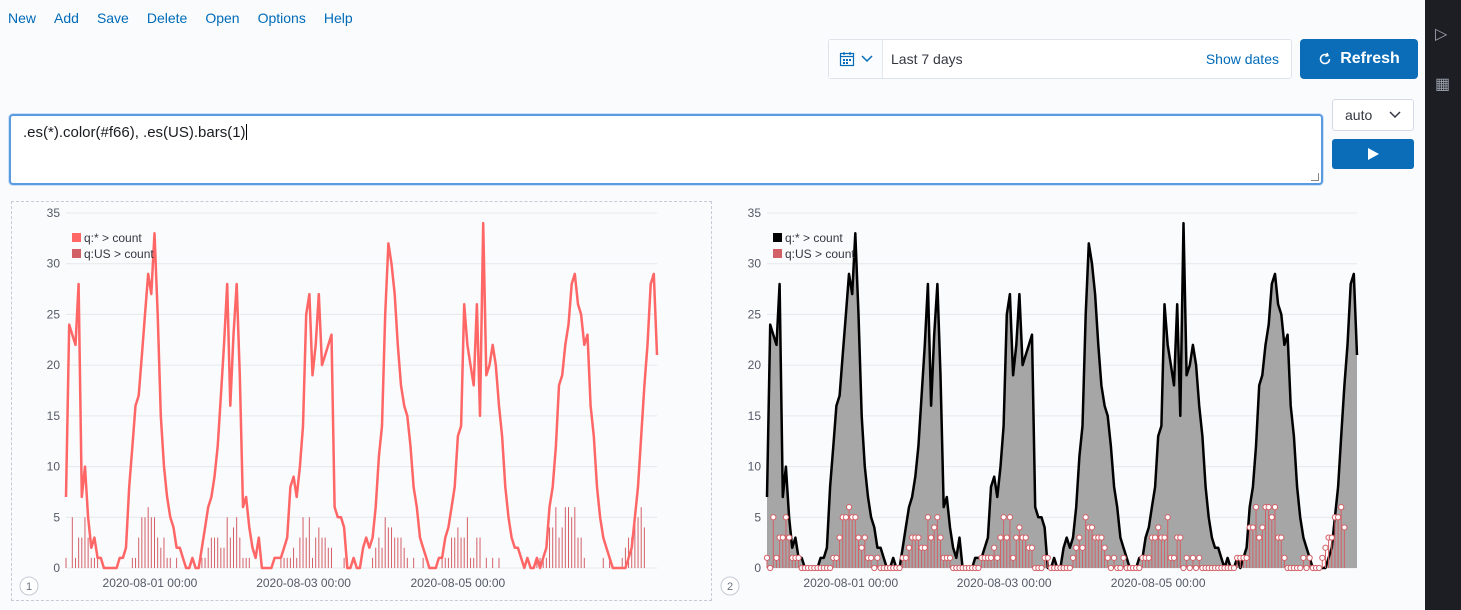 The image size is (1461, 610). What do you see at coordinates (856, 59) in the screenshot?
I see `quick-select-button` at bounding box center [856, 59].